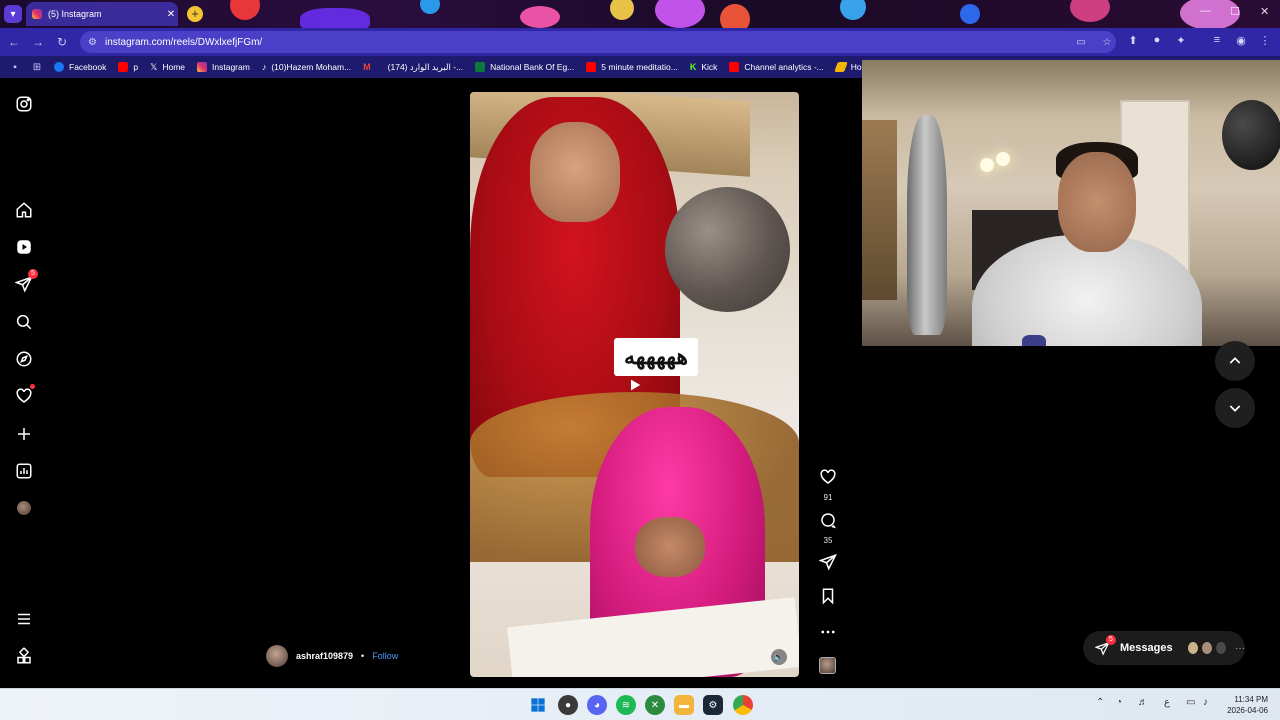 The image size is (1280, 720). I want to click on play-icon, so click(635, 385).